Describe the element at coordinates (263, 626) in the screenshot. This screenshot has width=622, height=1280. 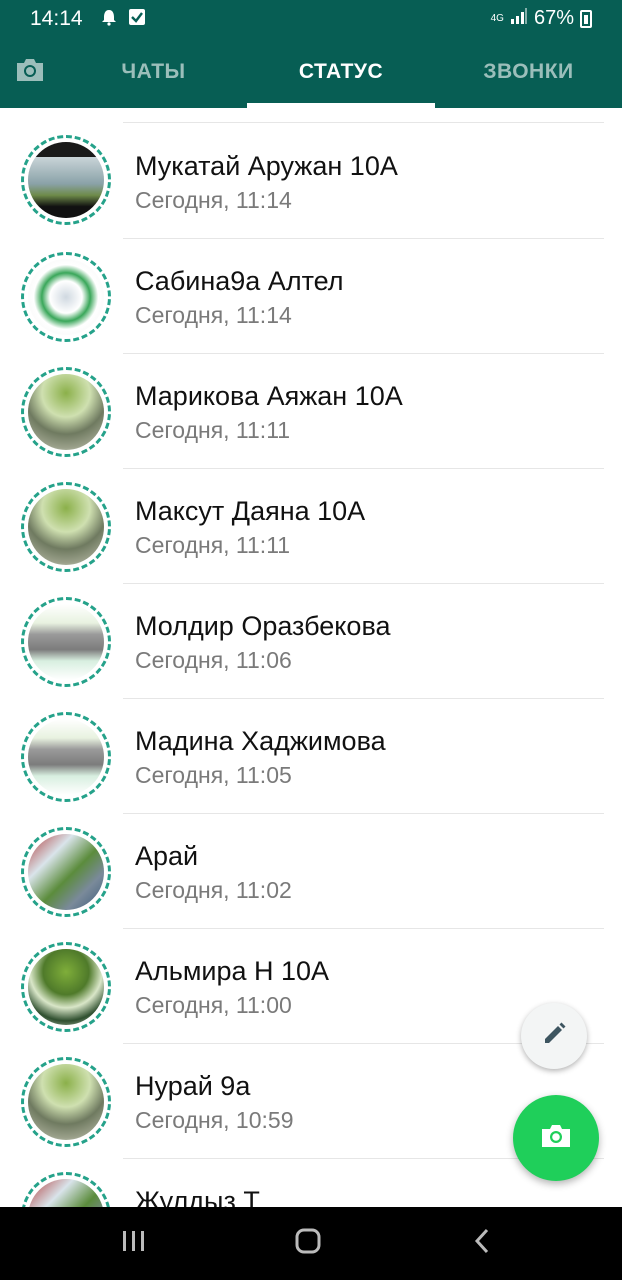
I see `contact-name: Молдир Оразбекова` at that location.